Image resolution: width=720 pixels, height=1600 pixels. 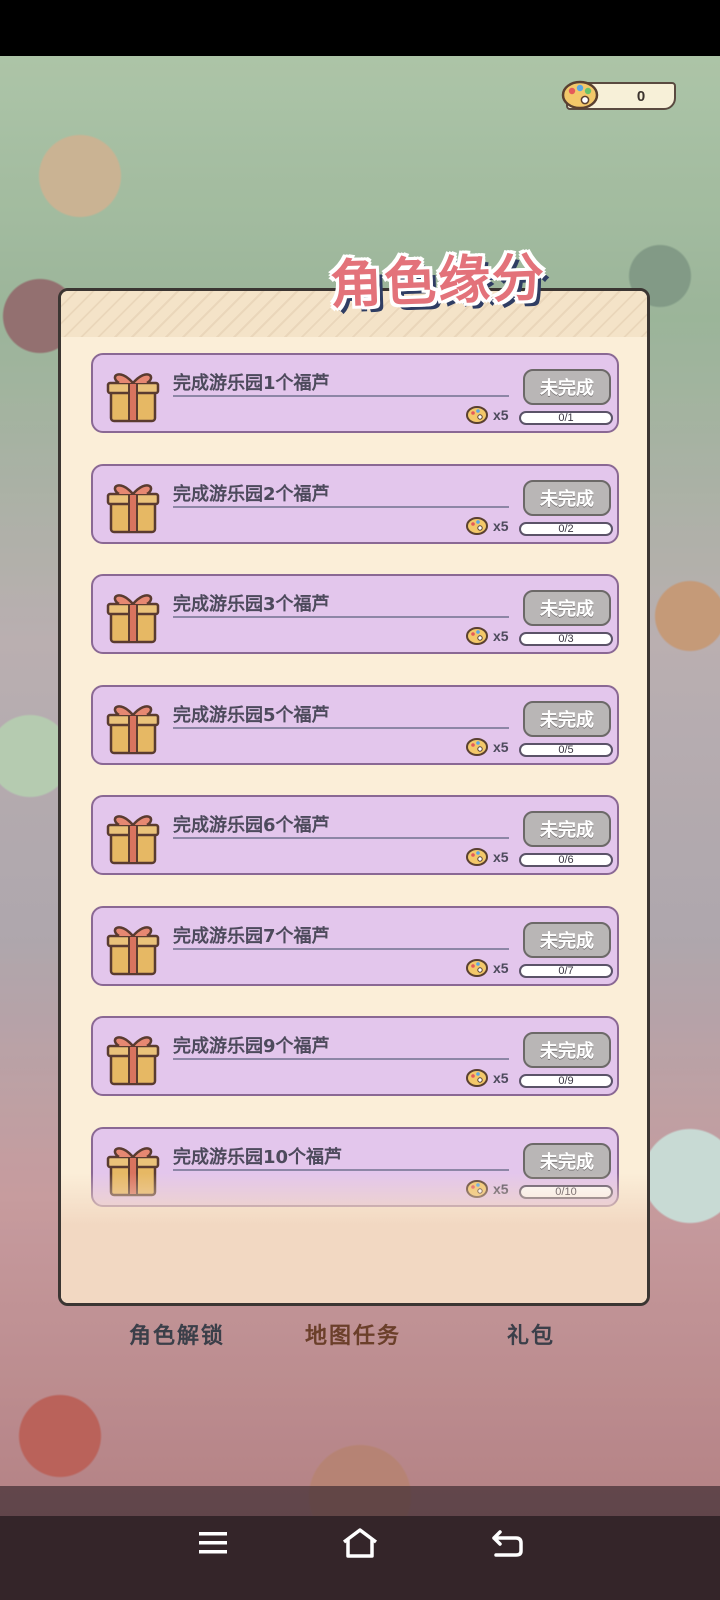 I want to click on status-bar, so click(x=360, y=28).